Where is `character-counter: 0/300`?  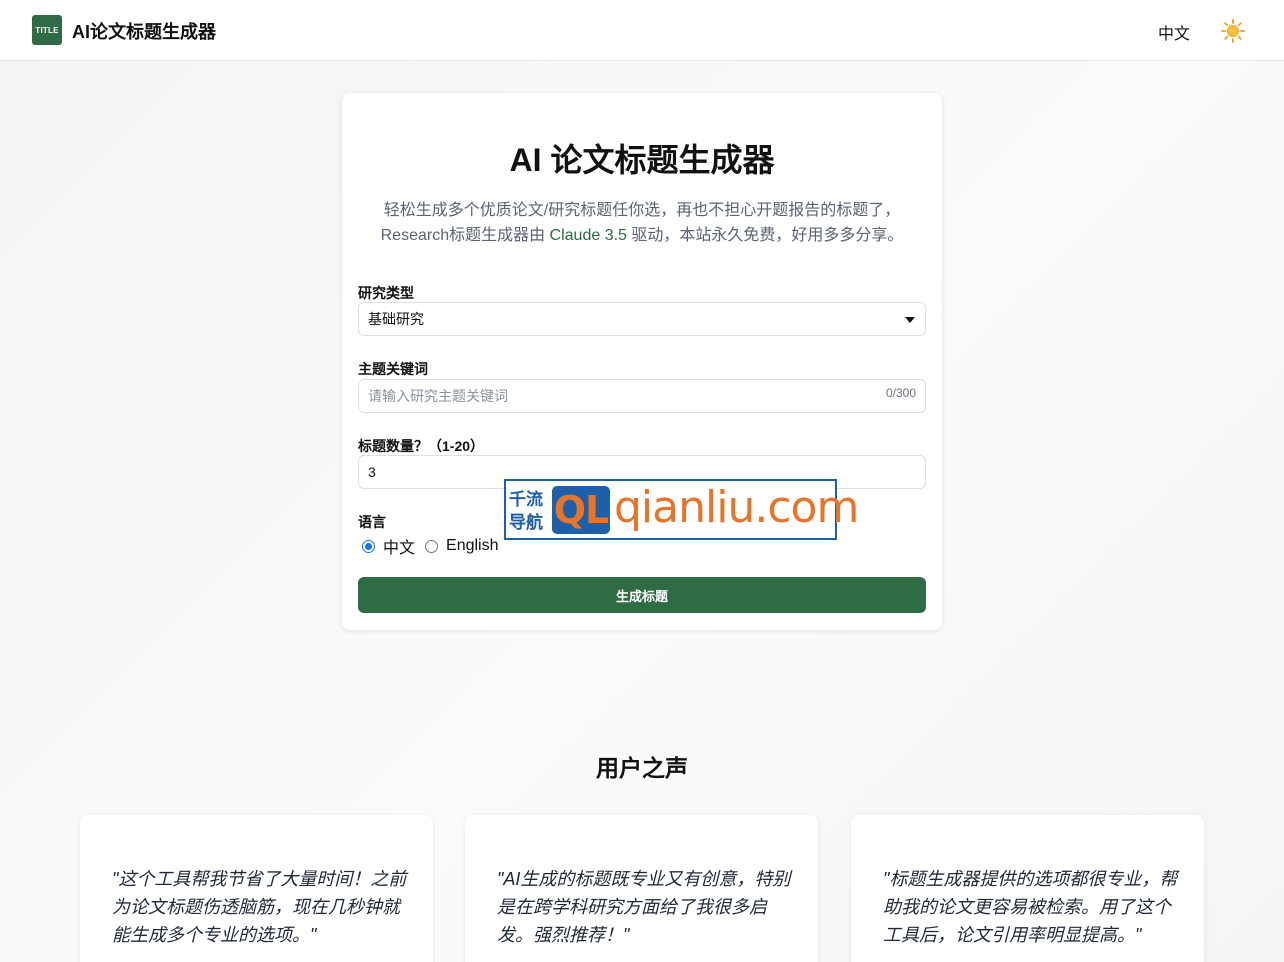
character-counter: 0/300 is located at coordinates (900, 393).